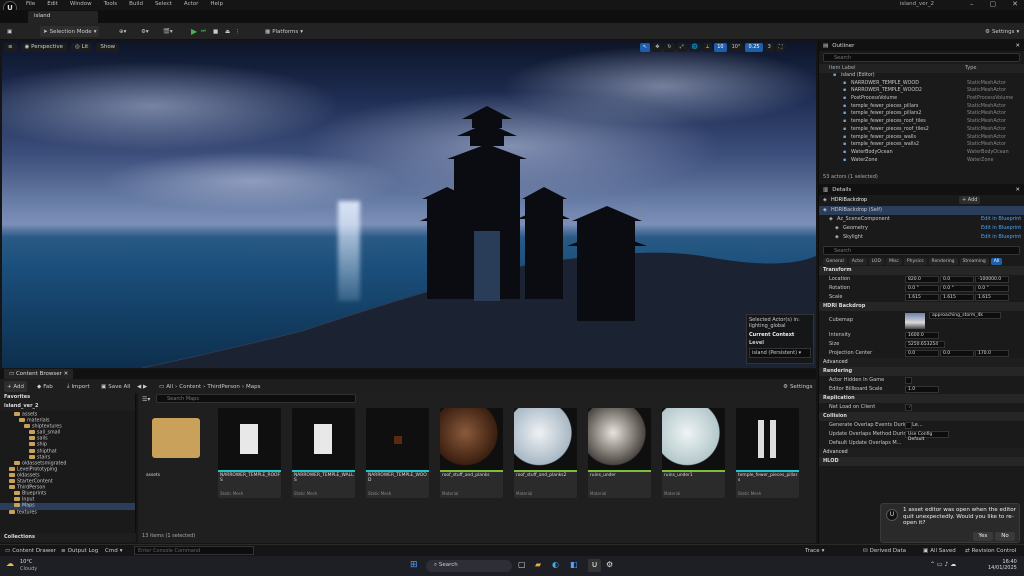  I want to click on hdri-backdrop-section: HDRI Backdrop, so click(921, 306).